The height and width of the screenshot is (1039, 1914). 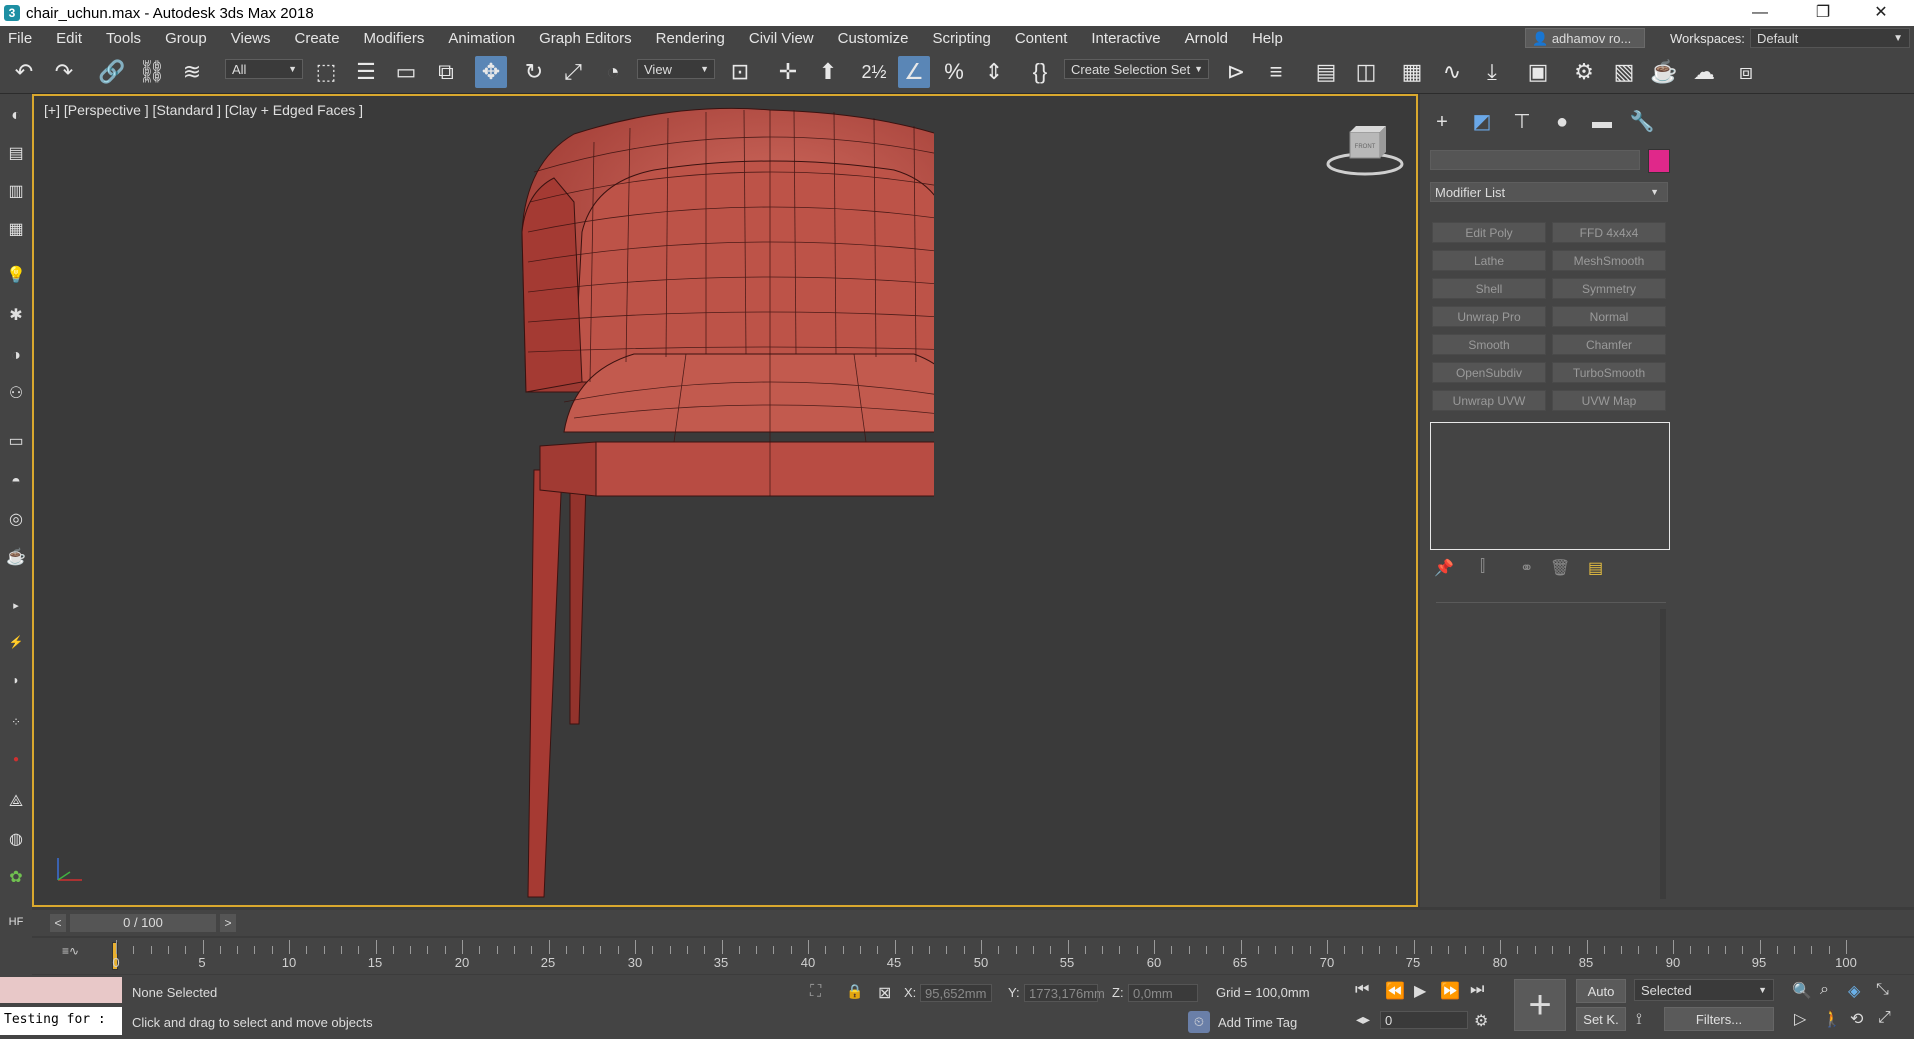 What do you see at coordinates (16, 154) in the screenshot?
I see `scene-explorer-tab-icon: ▤` at bounding box center [16, 154].